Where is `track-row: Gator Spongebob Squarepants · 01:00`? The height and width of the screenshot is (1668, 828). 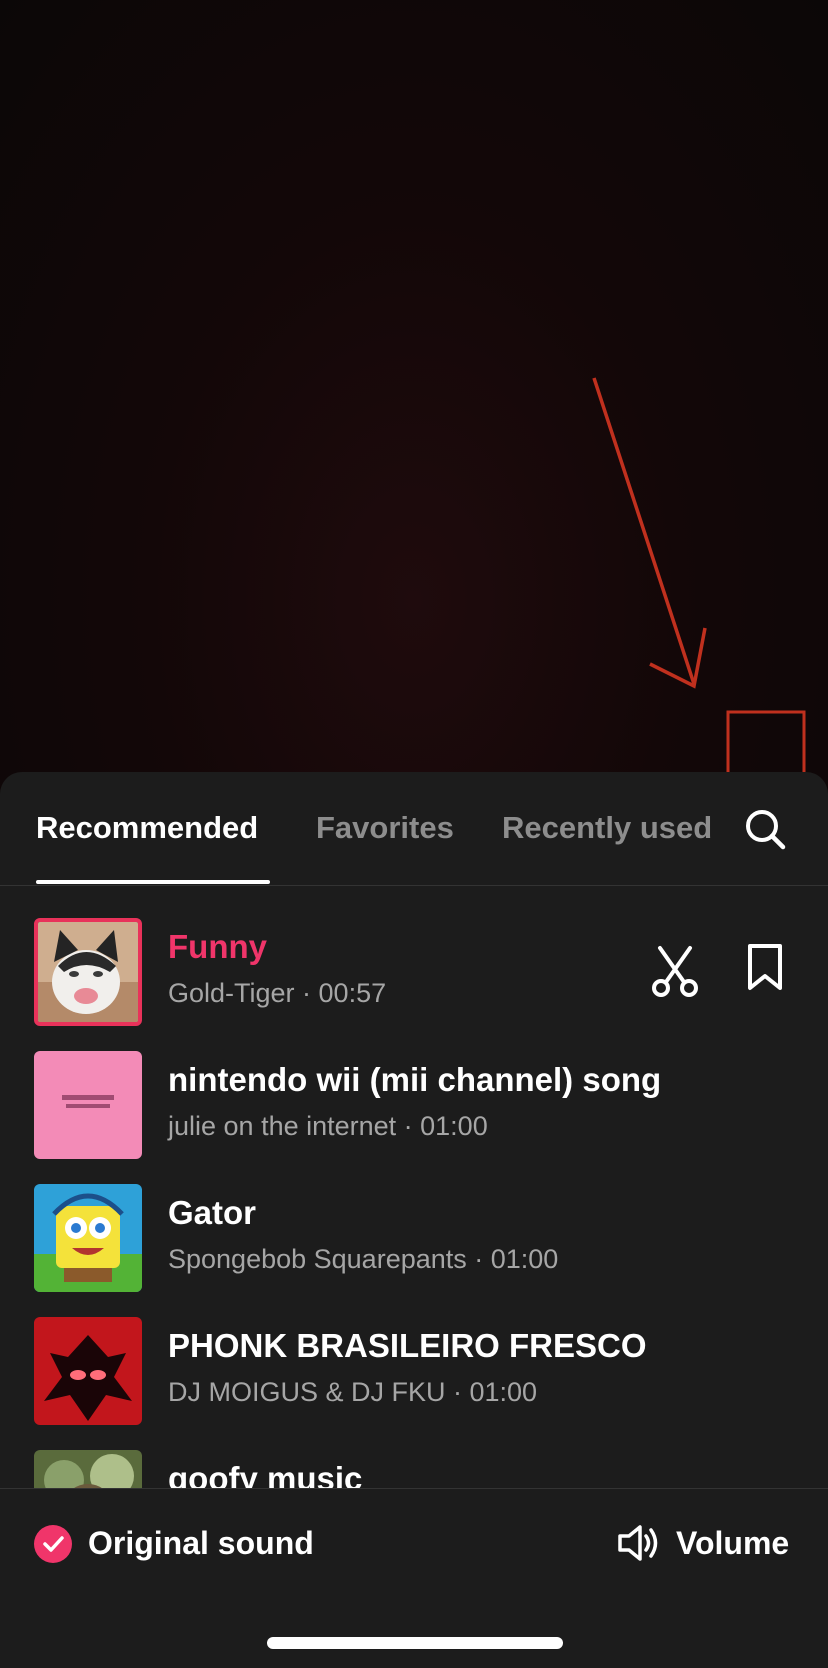 track-row: Gator Spongebob Squarepants · 01:00 is located at coordinates (414, 1250).